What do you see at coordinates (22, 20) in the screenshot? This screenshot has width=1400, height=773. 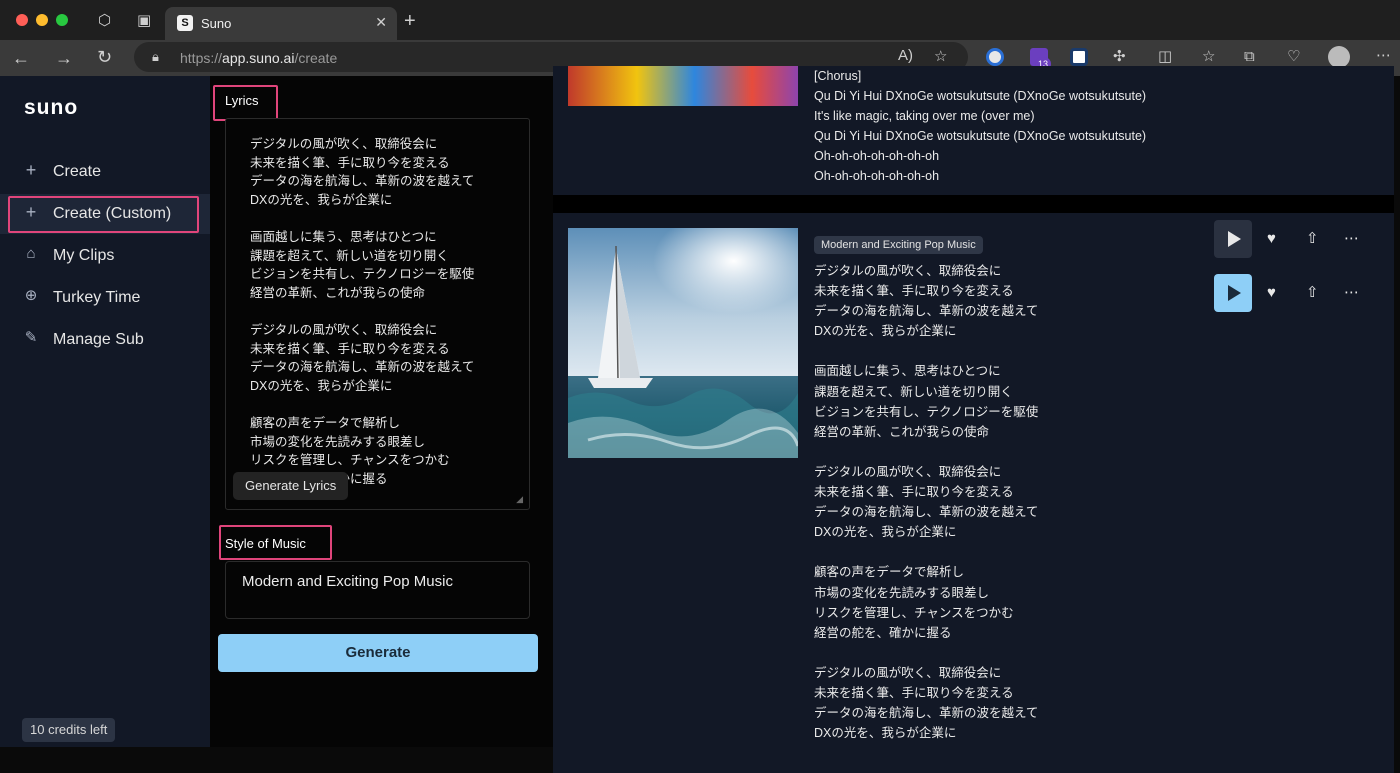 I see `close-window-button` at bounding box center [22, 20].